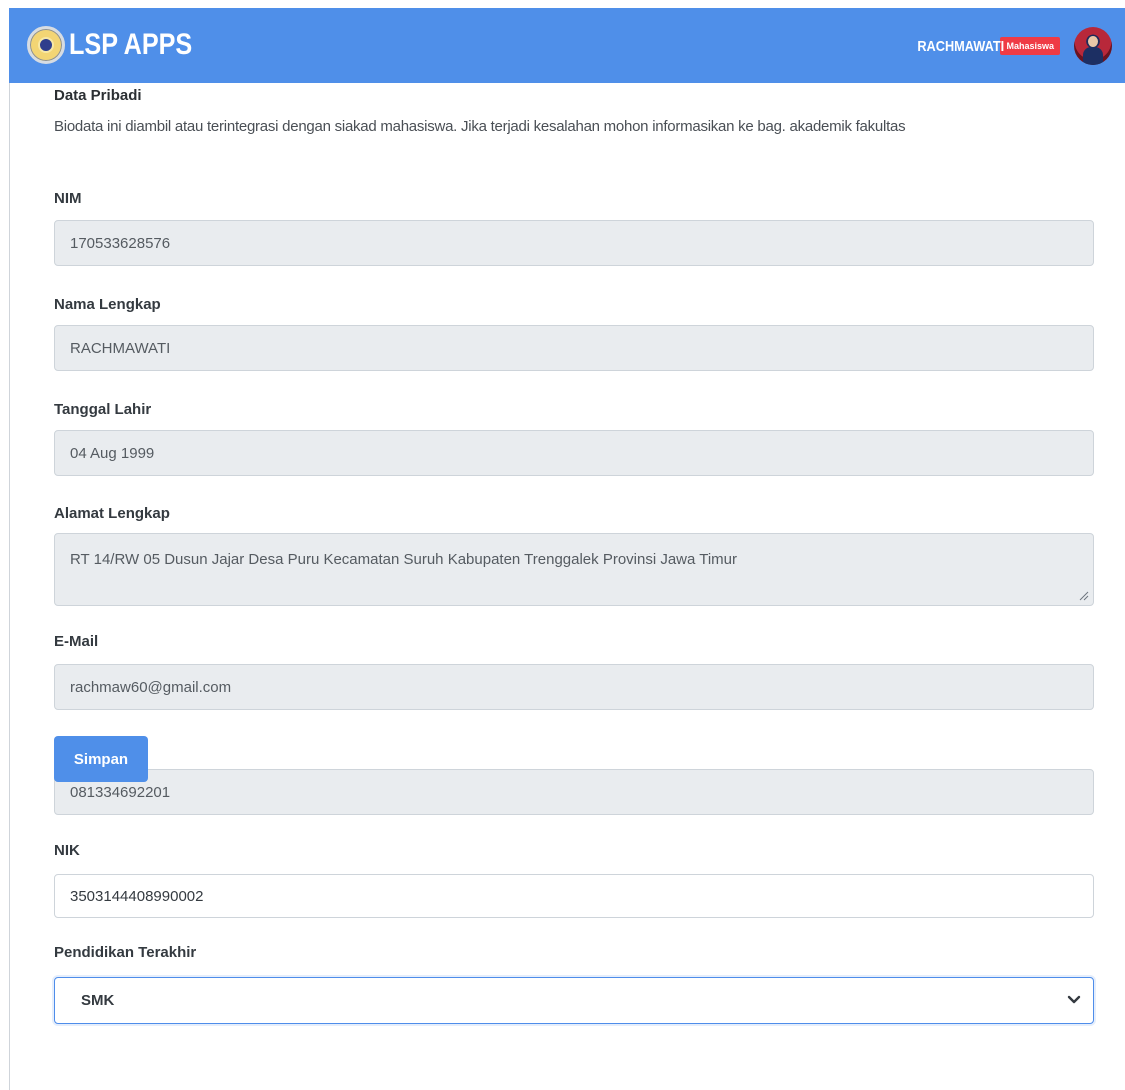 This screenshot has height=1090, width=1125. I want to click on email-field: rachmaw60@gmail.com, so click(574, 687).